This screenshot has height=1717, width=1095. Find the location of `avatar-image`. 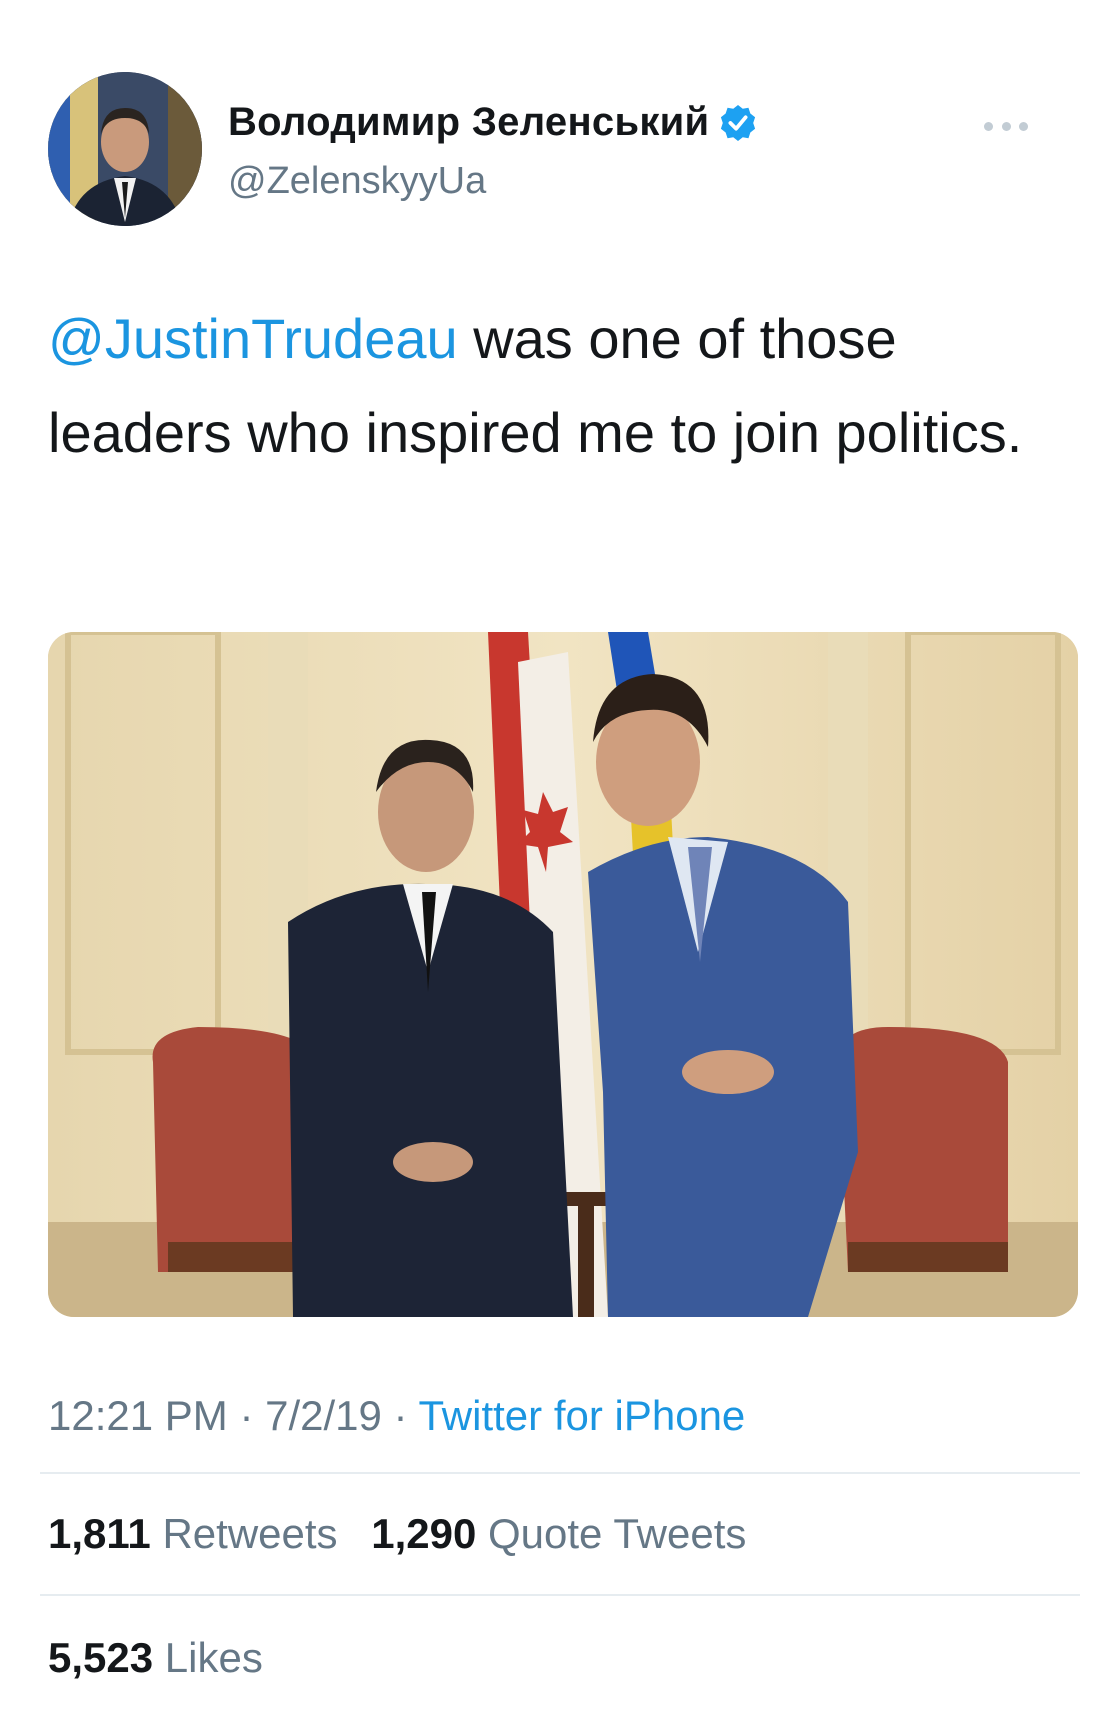

avatar-image is located at coordinates (125, 149).